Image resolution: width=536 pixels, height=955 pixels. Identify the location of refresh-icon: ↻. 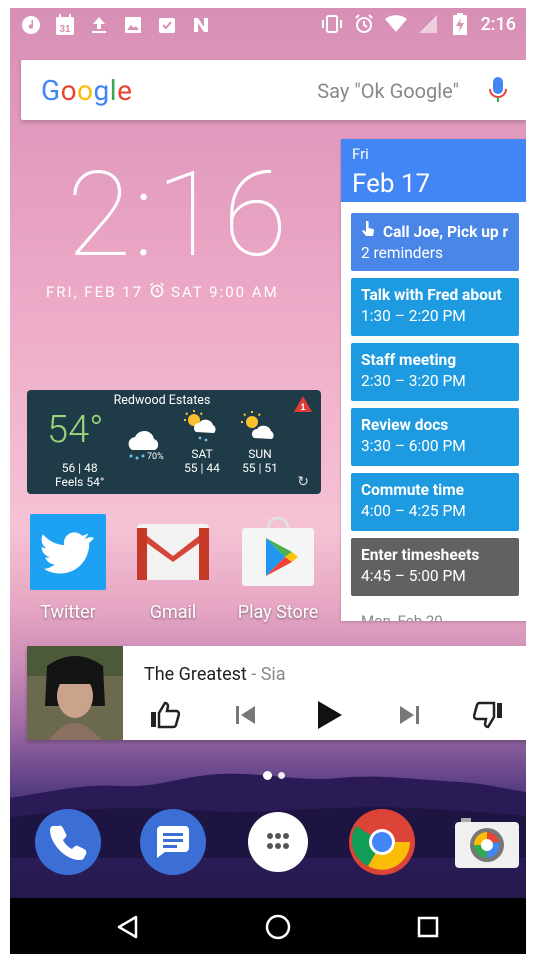
(303, 482).